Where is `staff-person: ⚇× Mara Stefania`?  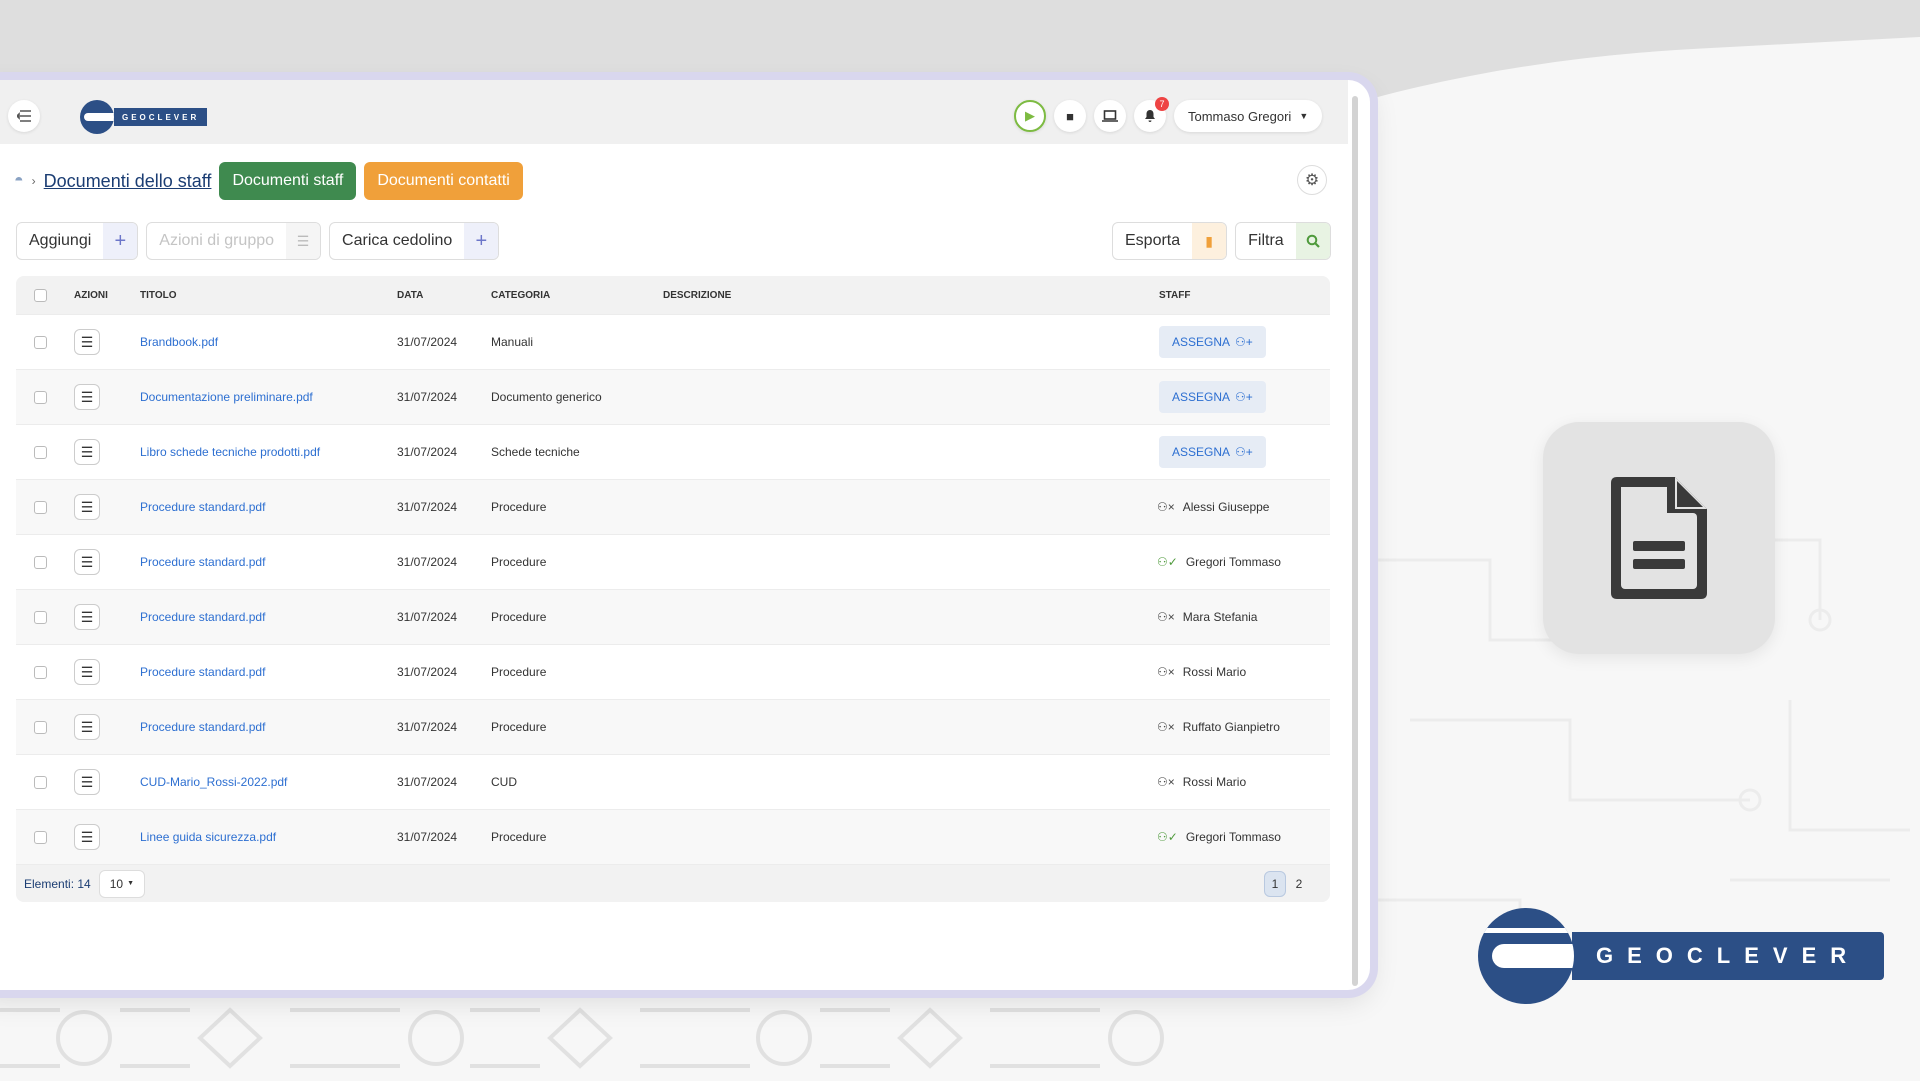
staff-person: ⚇× Mara Stefania is located at coordinates (1243, 617).